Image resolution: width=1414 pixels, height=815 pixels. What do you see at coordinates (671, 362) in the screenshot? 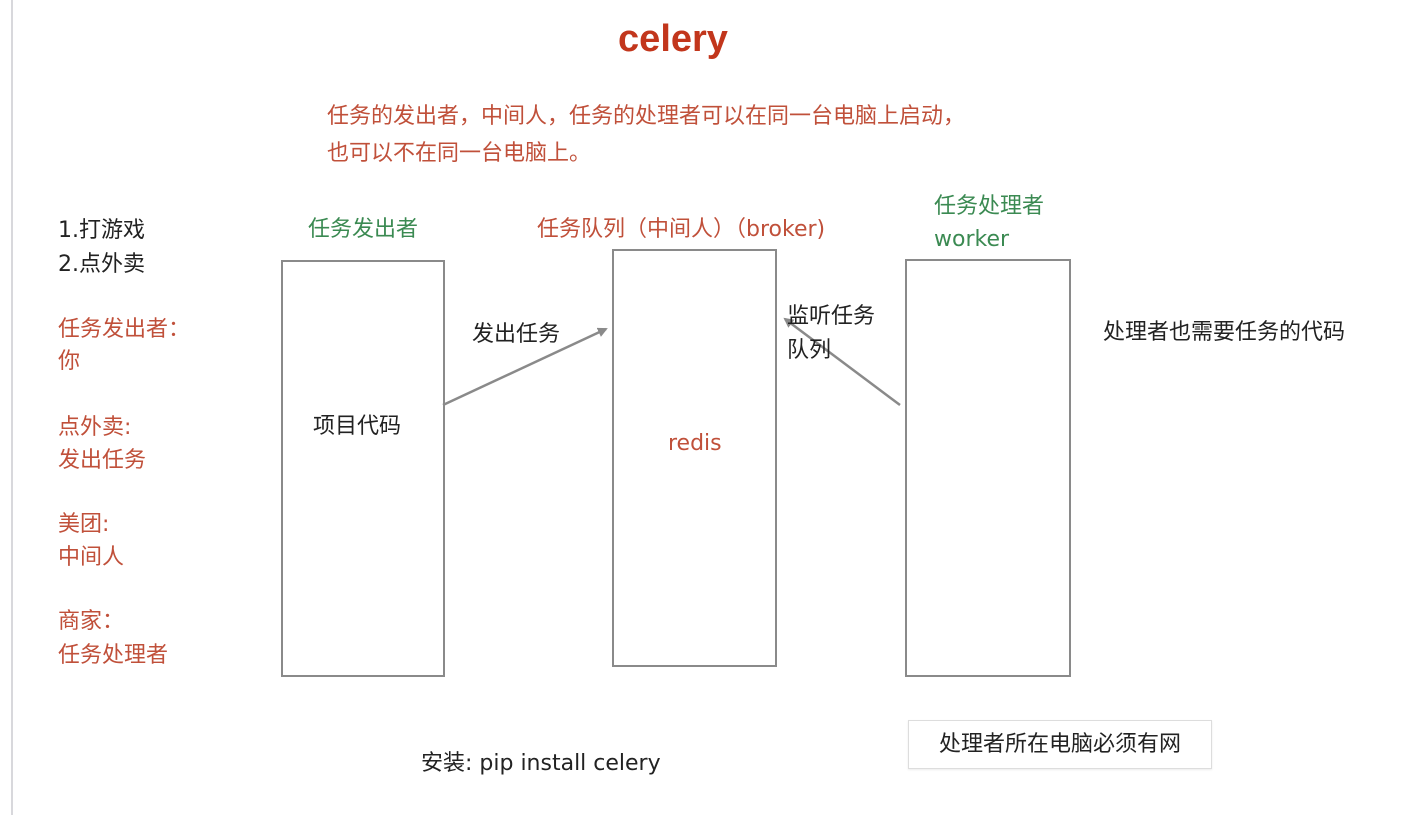
I see `arrows-layer` at bounding box center [671, 362].